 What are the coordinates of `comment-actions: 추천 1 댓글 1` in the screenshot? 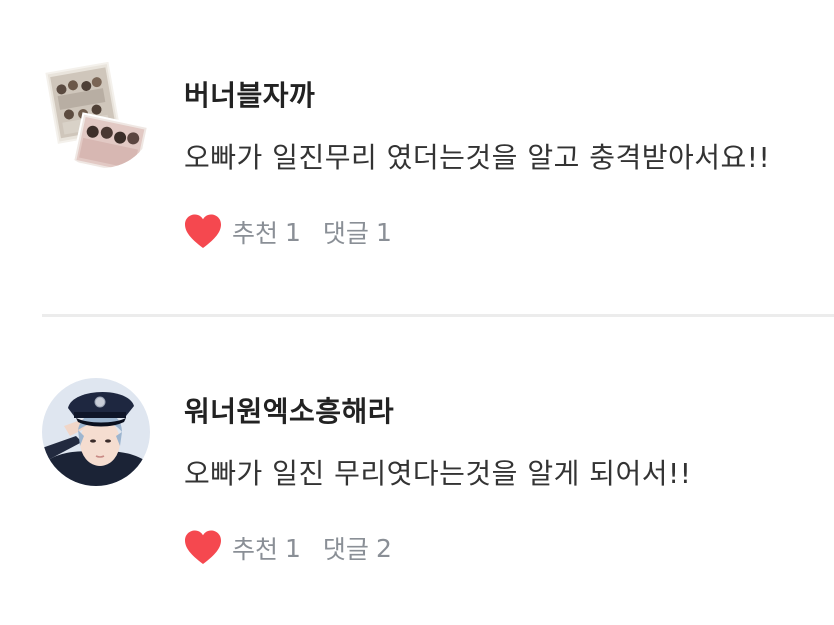 It's located at (288, 232).